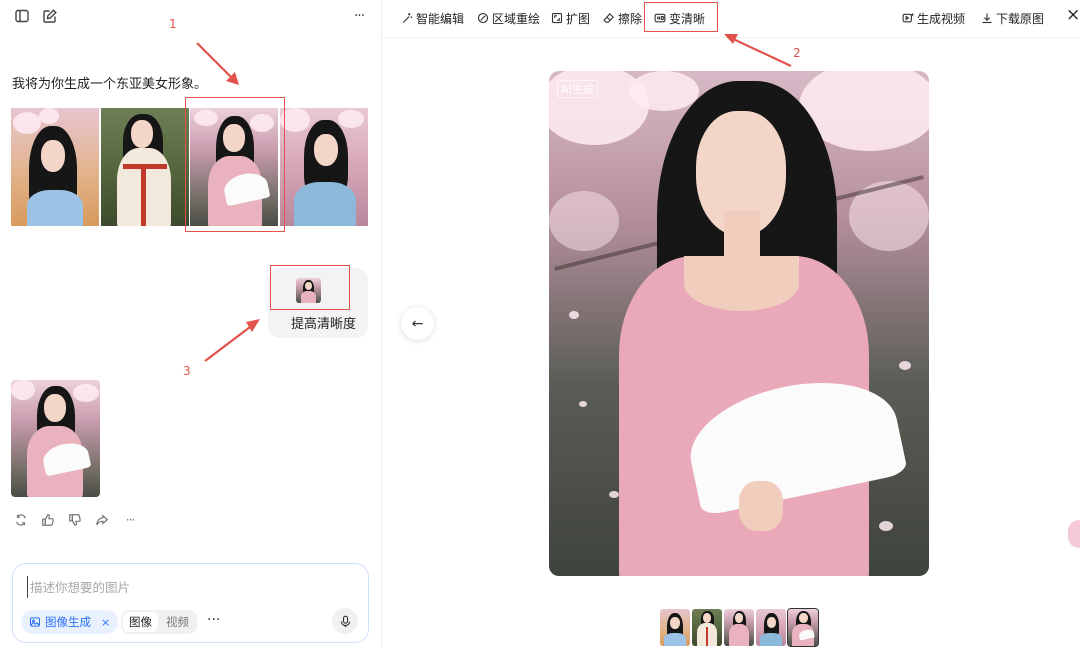 This screenshot has height=648, width=1080. Describe the element at coordinates (577, 89) in the screenshot. I see `ai-generated-badge: AI生成` at that location.